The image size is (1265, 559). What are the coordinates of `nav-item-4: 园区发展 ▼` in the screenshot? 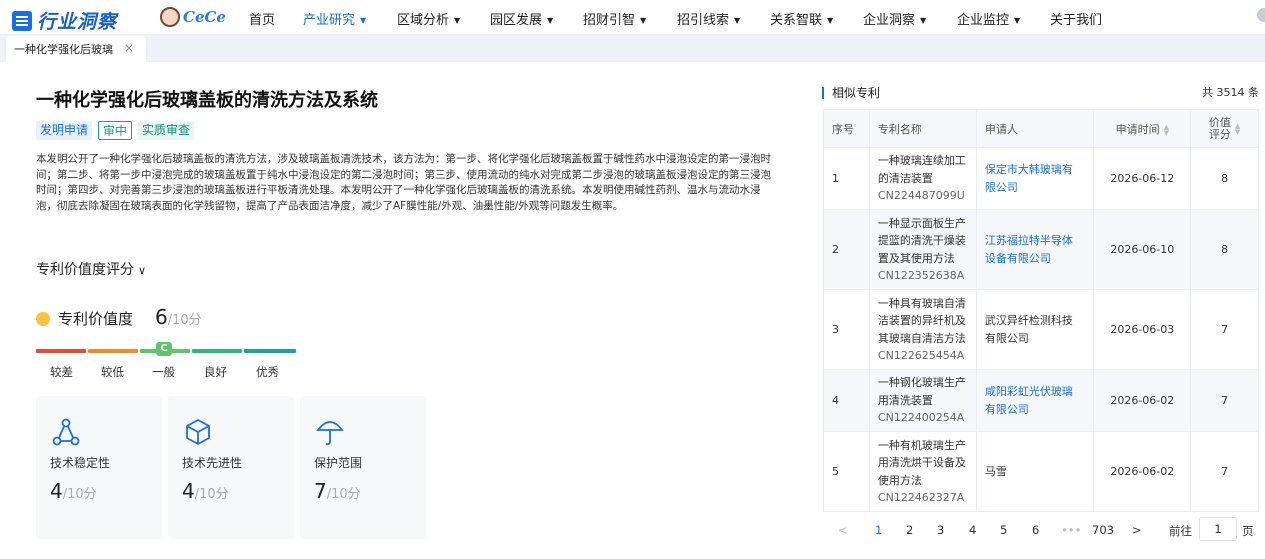 It's located at (521, 18).